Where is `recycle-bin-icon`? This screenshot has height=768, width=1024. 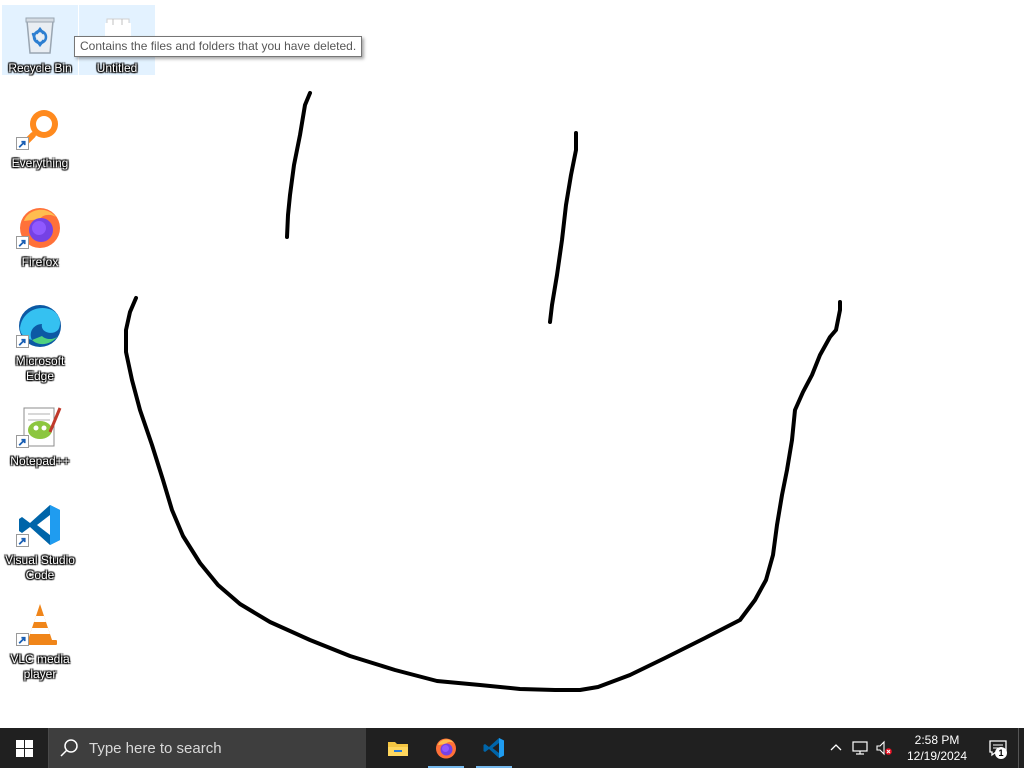
recycle-bin-icon is located at coordinates (40, 33).